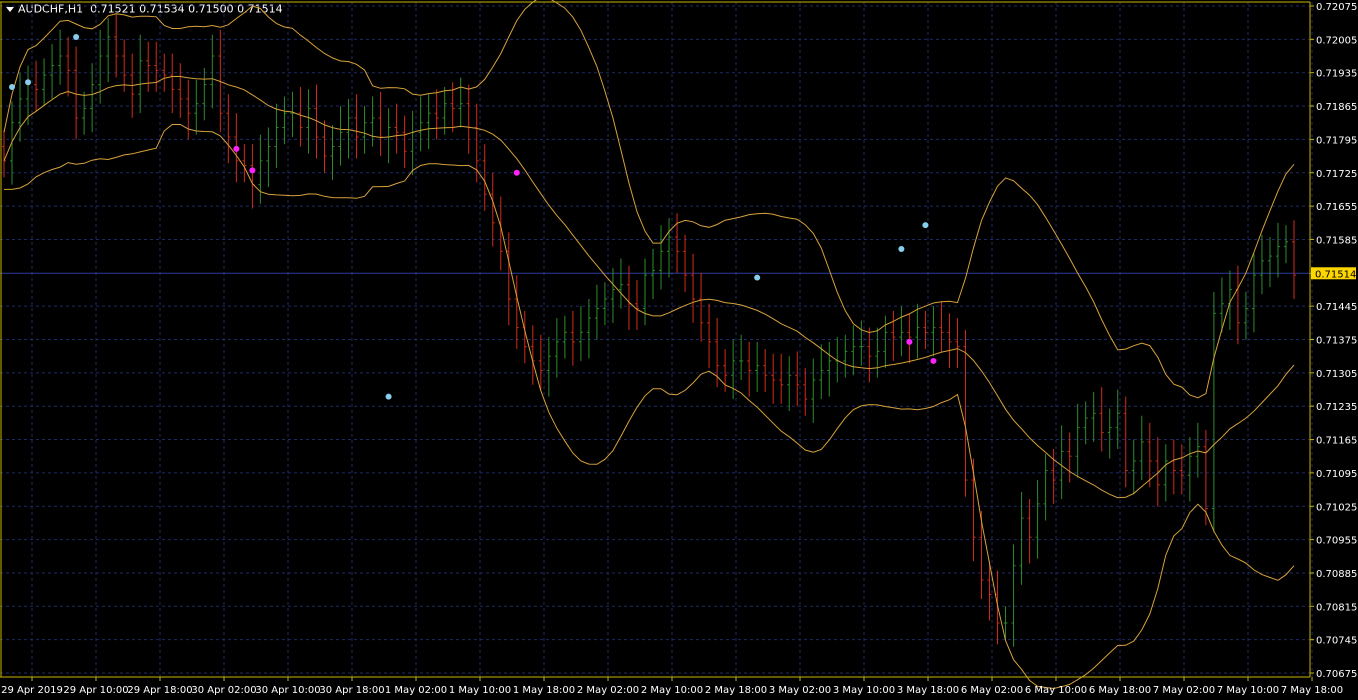 The width and height of the screenshot is (1358, 700). I want to click on x-tick-label: 29 Apr 18:00, so click(159, 690).